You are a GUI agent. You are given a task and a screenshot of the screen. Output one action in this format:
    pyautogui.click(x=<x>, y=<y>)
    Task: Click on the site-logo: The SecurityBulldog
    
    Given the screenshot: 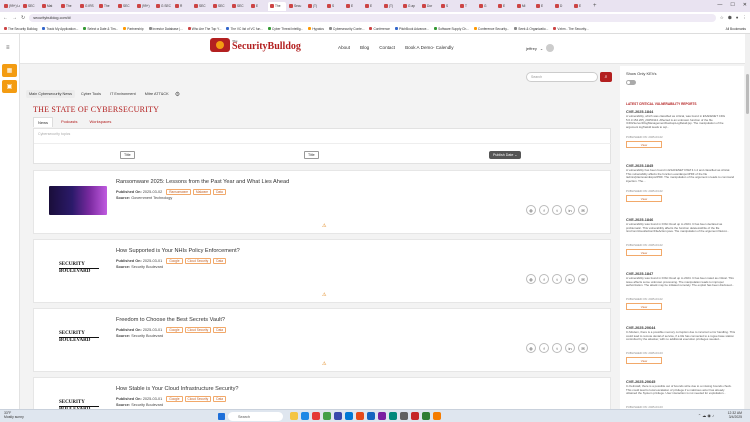 What is the action you would take?
    pyautogui.click(x=255, y=45)
    